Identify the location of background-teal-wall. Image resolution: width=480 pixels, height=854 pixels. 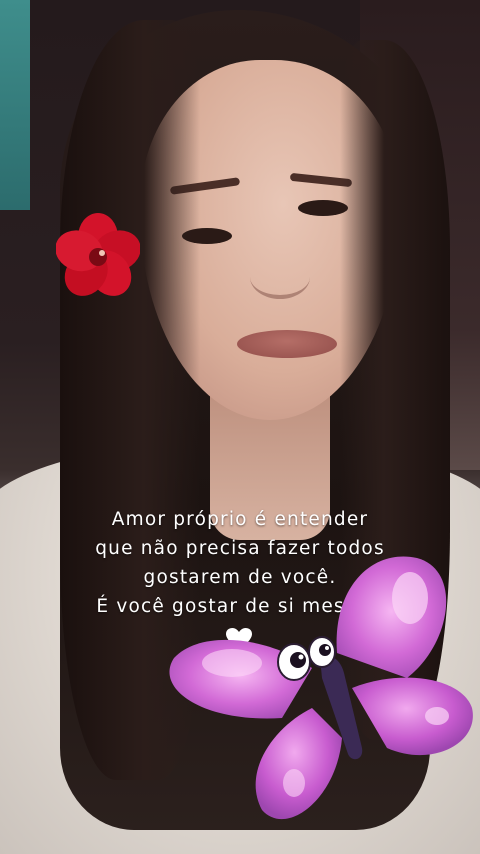
(15, 105).